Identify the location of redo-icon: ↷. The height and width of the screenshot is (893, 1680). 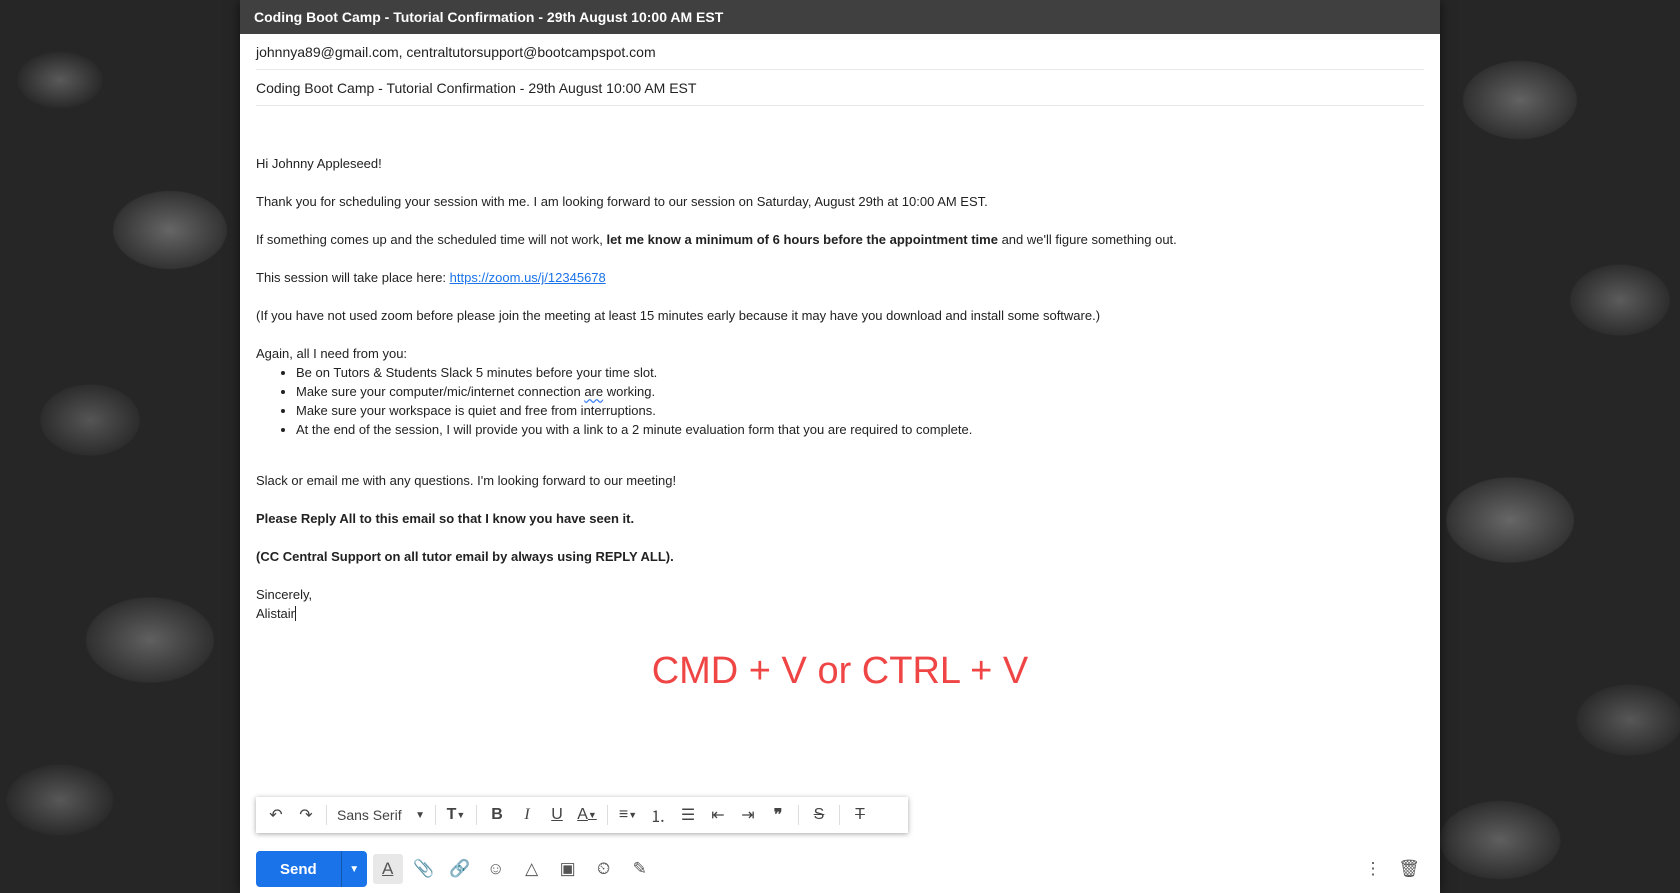
(306, 815).